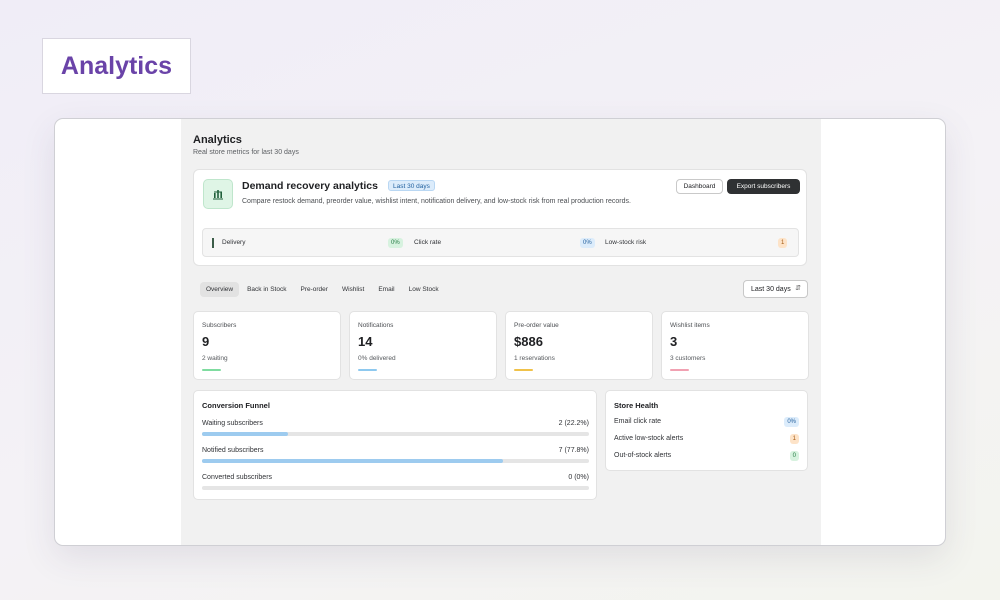  What do you see at coordinates (587, 243) in the screenshot?
I see `click-rate-badge: 0%` at bounding box center [587, 243].